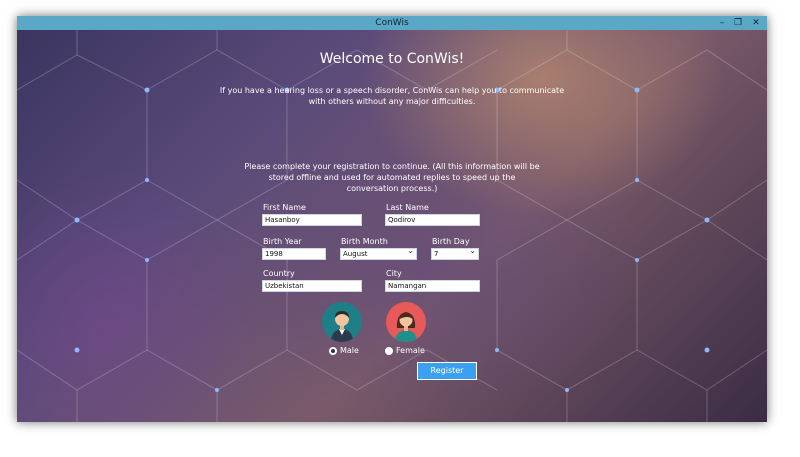 Image resolution: width=800 pixels, height=457 pixels. What do you see at coordinates (738, 23) in the screenshot?
I see `maximize-button: ❐` at bounding box center [738, 23].